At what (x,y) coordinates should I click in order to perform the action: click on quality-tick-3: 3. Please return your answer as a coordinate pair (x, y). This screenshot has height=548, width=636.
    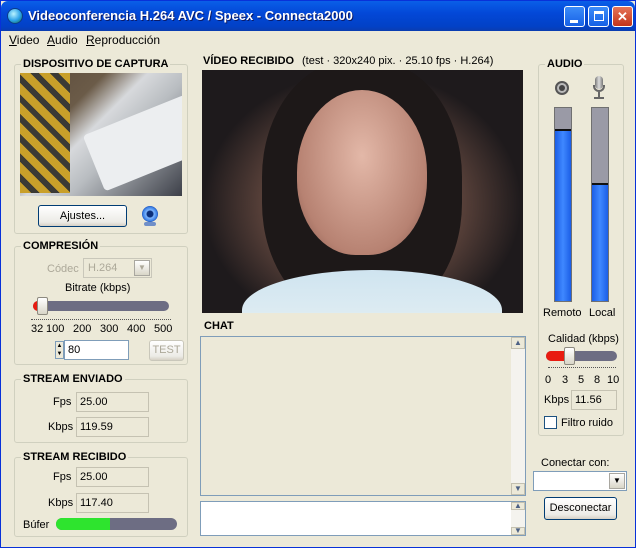
    Looking at the image, I should click on (565, 380).